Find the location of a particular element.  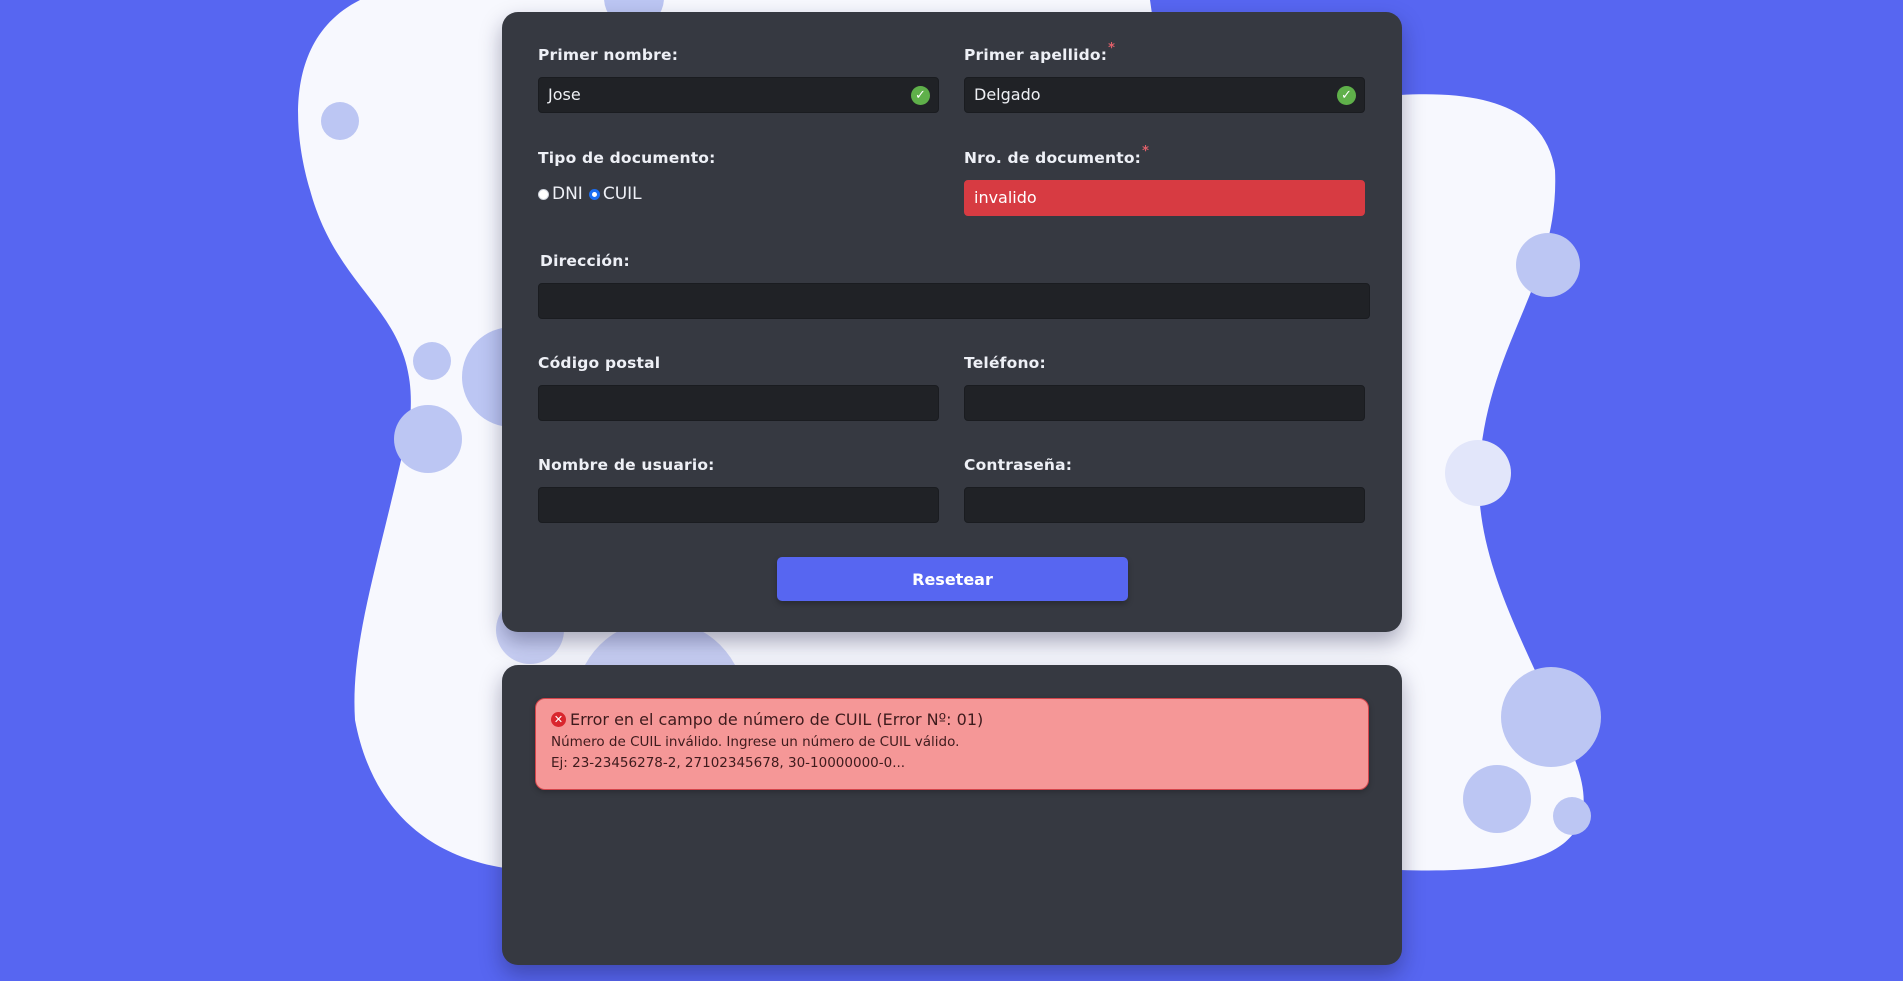

radio-cuil is located at coordinates (594, 194).